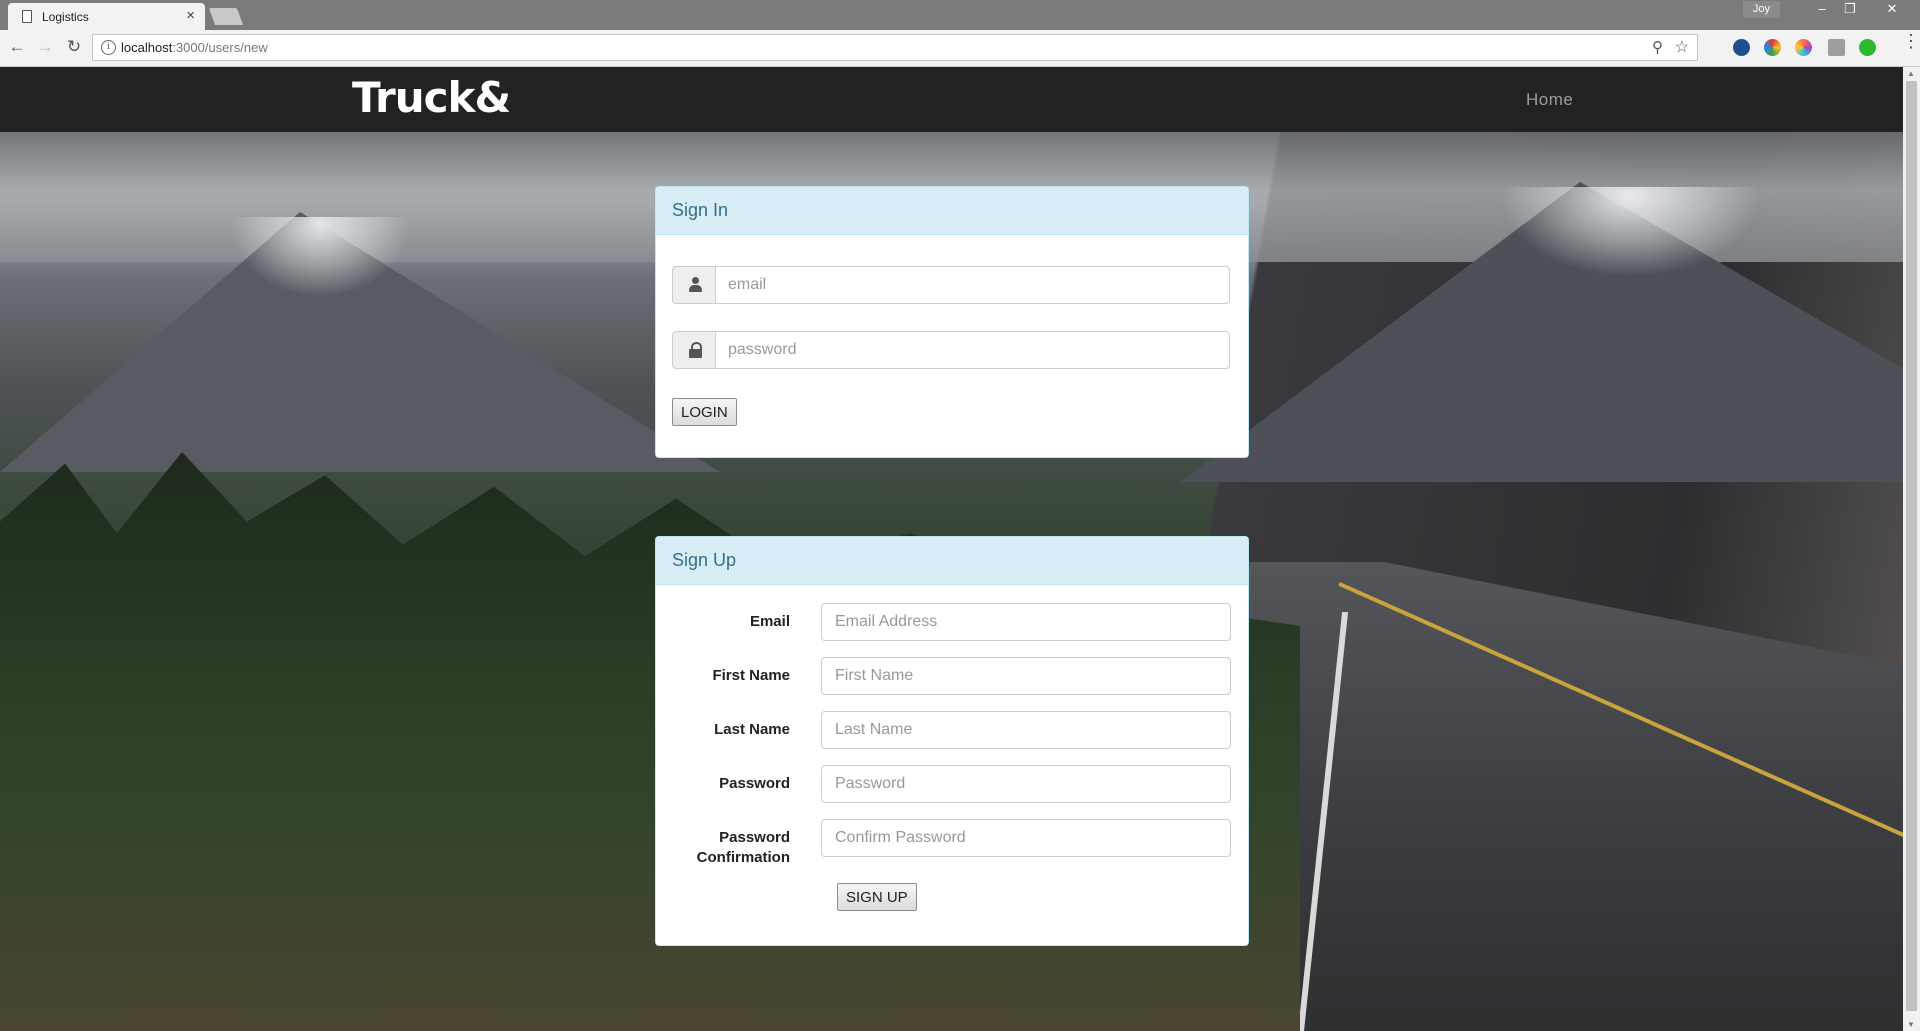 This screenshot has width=1920, height=1031. Describe the element at coordinates (972, 285) in the screenshot. I see `signin-email-input` at that location.